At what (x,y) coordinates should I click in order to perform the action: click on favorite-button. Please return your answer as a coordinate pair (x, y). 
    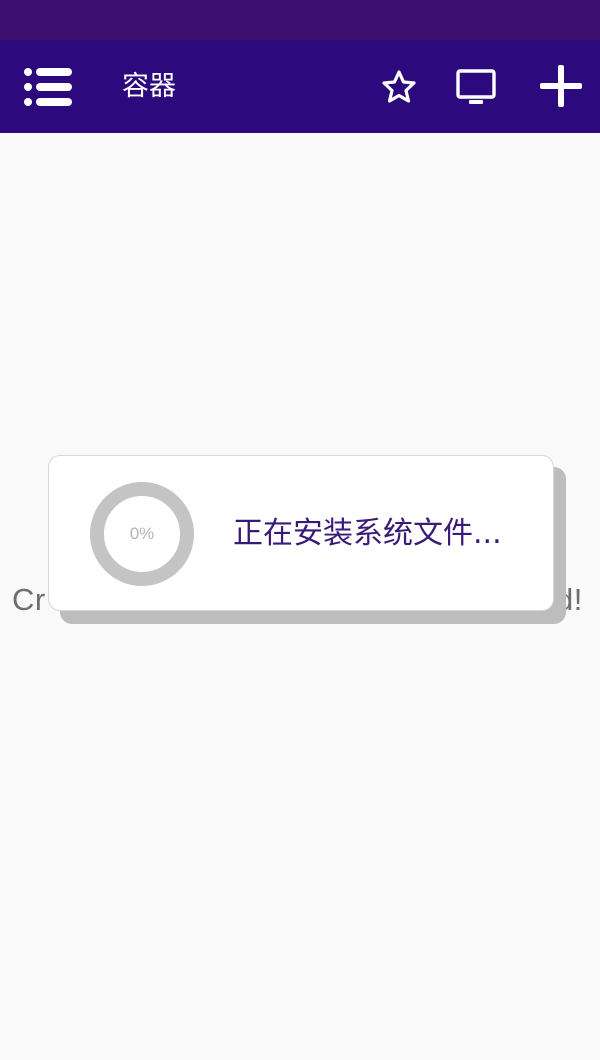
    Looking at the image, I should click on (399, 86).